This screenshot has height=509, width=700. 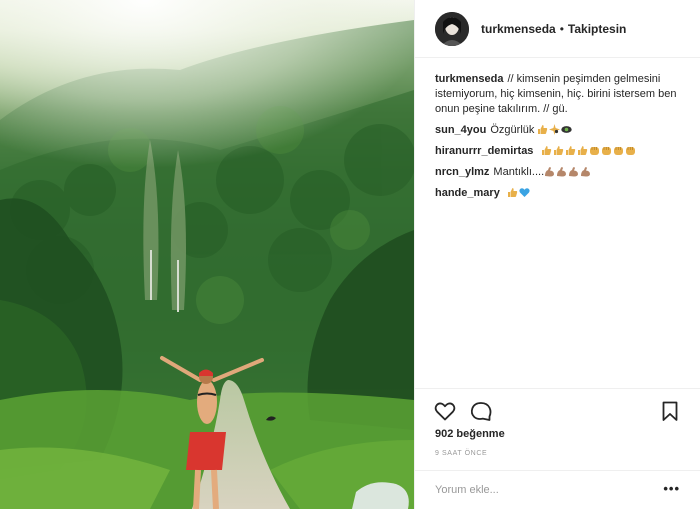 What do you see at coordinates (597, 29) in the screenshot?
I see `follow-status: Takiptesin` at bounding box center [597, 29].